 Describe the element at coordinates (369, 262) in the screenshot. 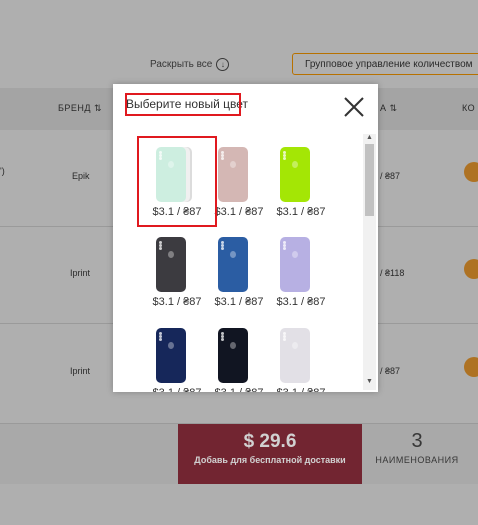

I see `modal-scrollbar: ▲ ▼` at that location.